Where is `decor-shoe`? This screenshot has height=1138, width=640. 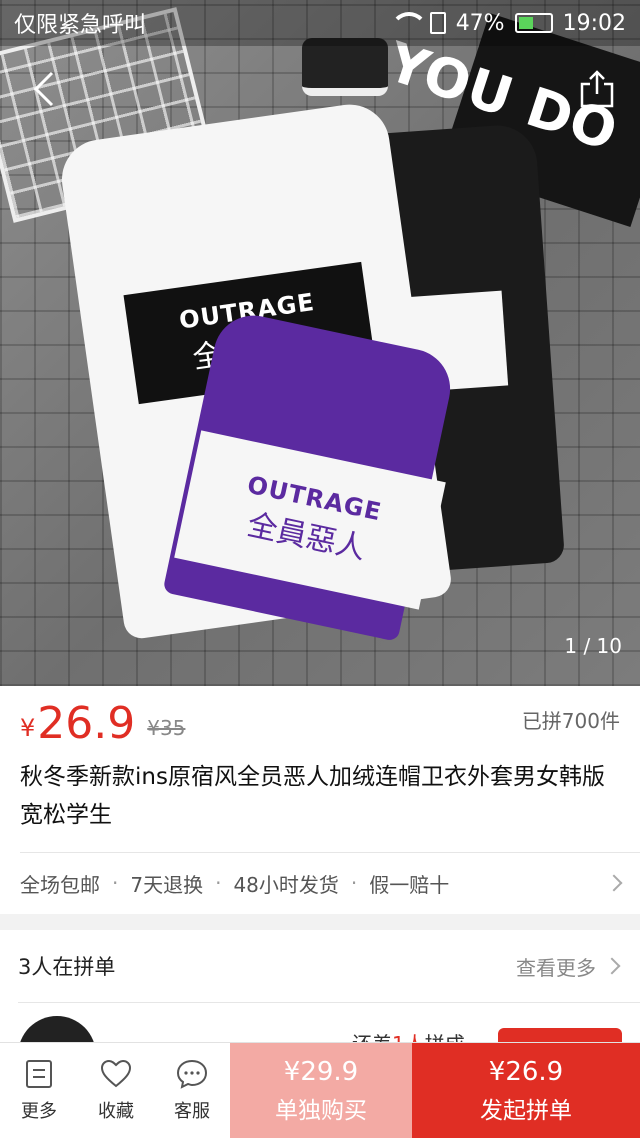
decor-shoe is located at coordinates (345, 67).